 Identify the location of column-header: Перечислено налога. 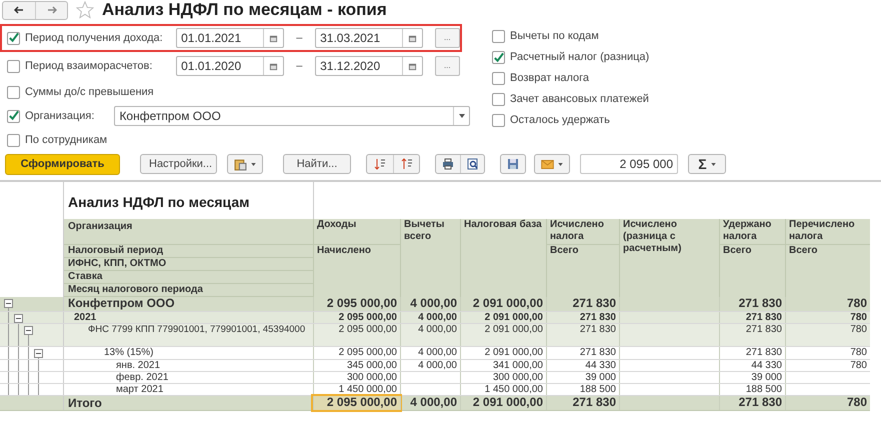
(828, 232).